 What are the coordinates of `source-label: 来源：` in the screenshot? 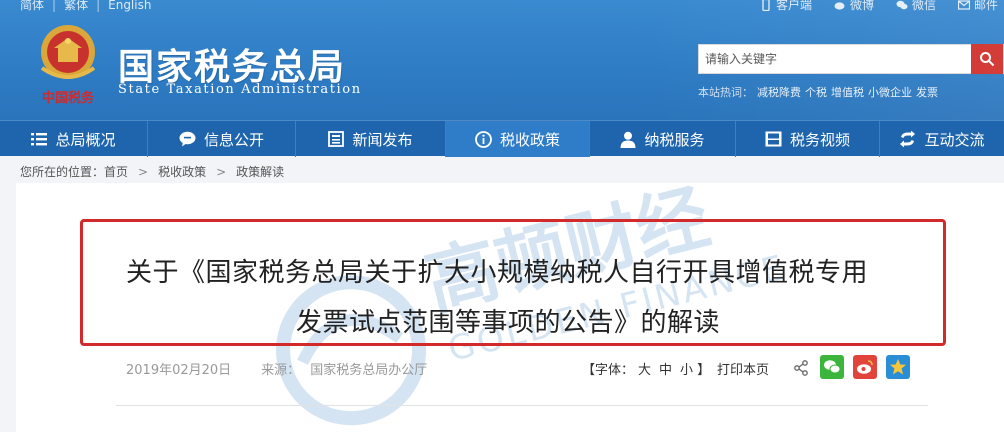 It's located at (281, 370).